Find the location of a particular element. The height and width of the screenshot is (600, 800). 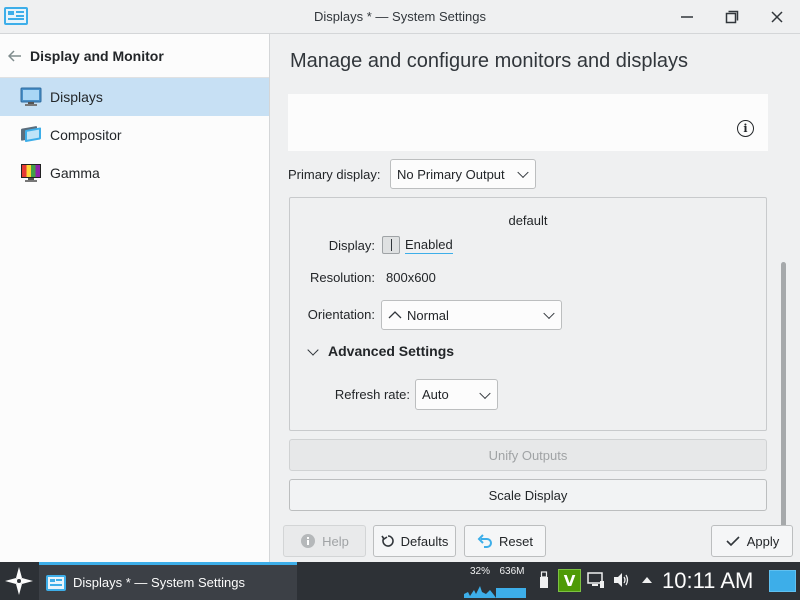

memory-value: 636M is located at coordinates (512, 571).